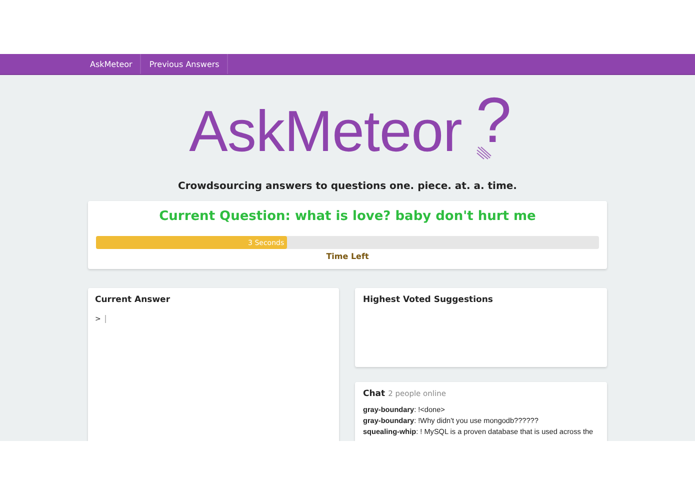 Image resolution: width=695 pixels, height=494 pixels. I want to click on logo-question-mark: ?, so click(494, 120).